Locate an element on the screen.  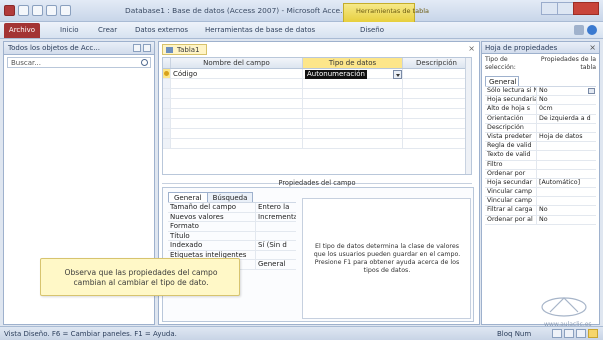
tab-crear: Crear is located at coordinates (107, 30).